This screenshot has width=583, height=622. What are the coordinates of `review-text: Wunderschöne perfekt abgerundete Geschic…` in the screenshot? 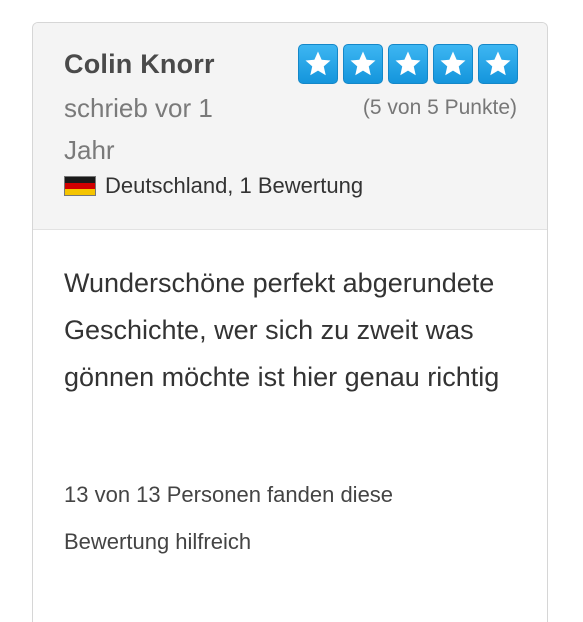 It's located at (282, 330).